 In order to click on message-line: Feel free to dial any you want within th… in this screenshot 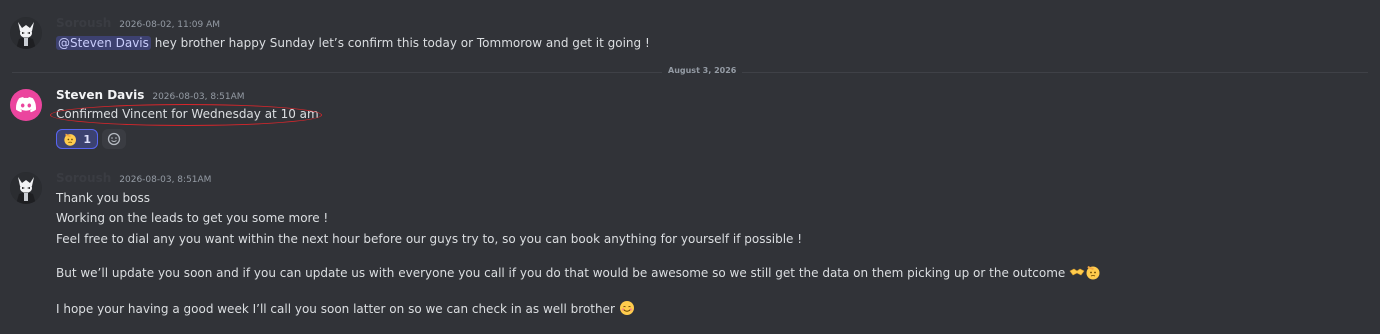, I will do `click(429, 239)`.